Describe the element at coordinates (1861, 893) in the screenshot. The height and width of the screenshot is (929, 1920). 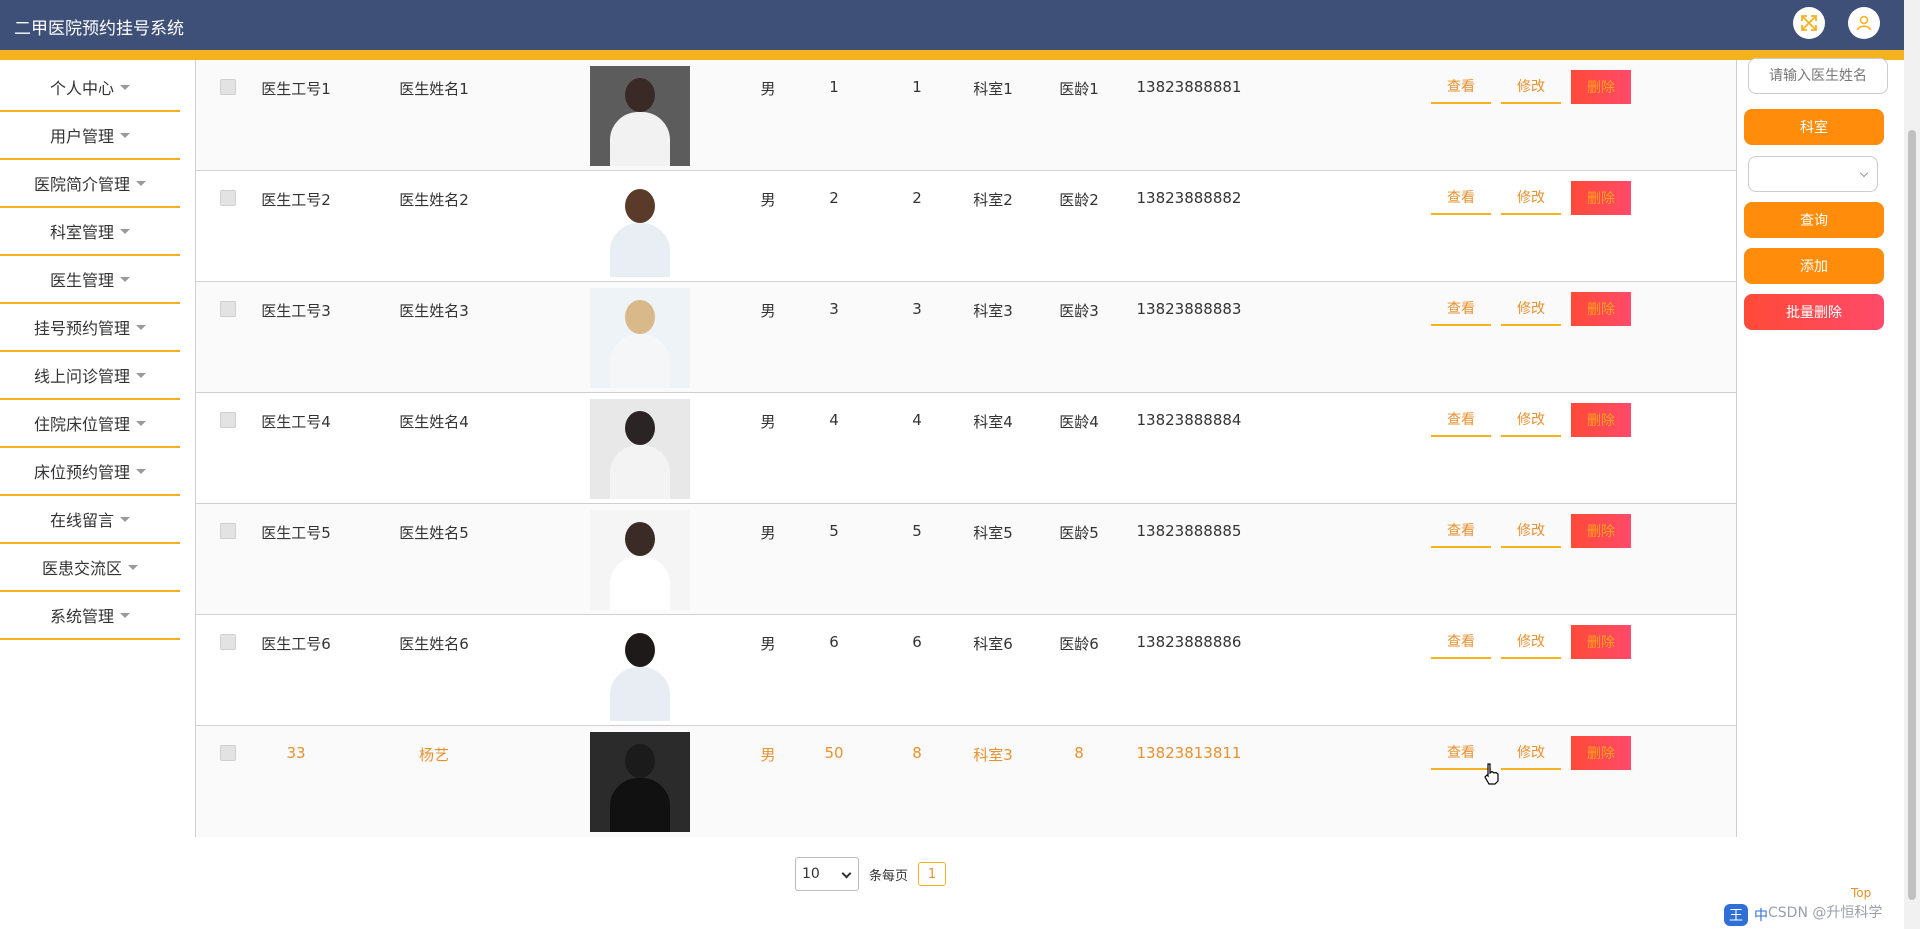
I see `back-to-top-link: Top` at that location.